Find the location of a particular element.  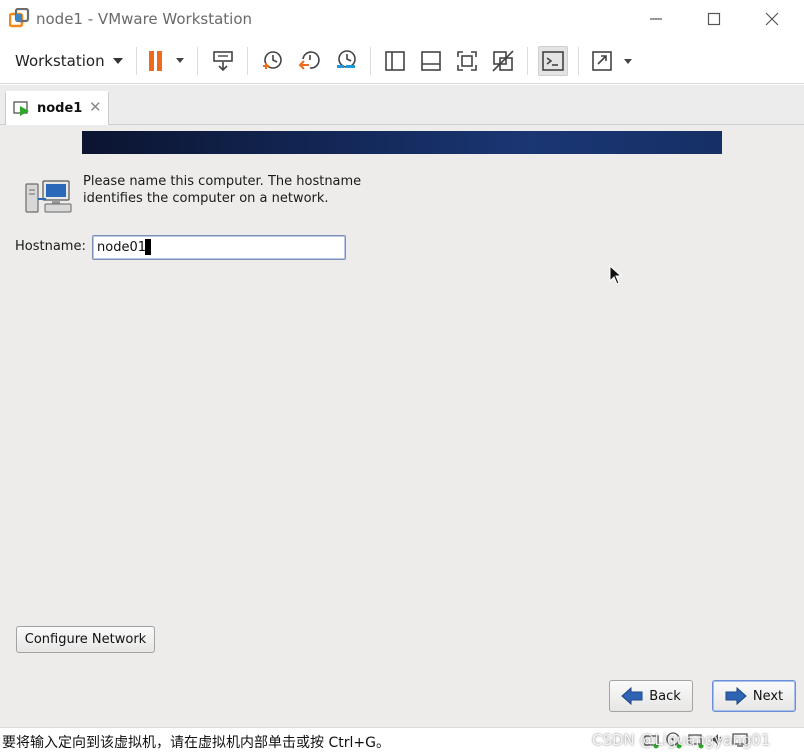

pause-button is located at coordinates (165, 61).